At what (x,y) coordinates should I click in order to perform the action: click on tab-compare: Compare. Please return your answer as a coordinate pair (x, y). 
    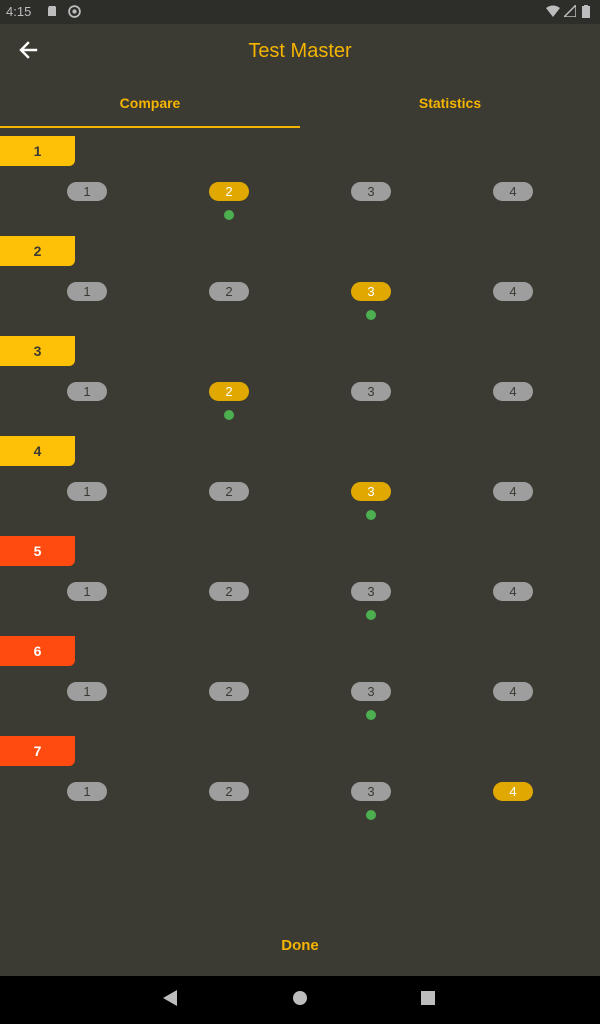
    Looking at the image, I should click on (150, 104).